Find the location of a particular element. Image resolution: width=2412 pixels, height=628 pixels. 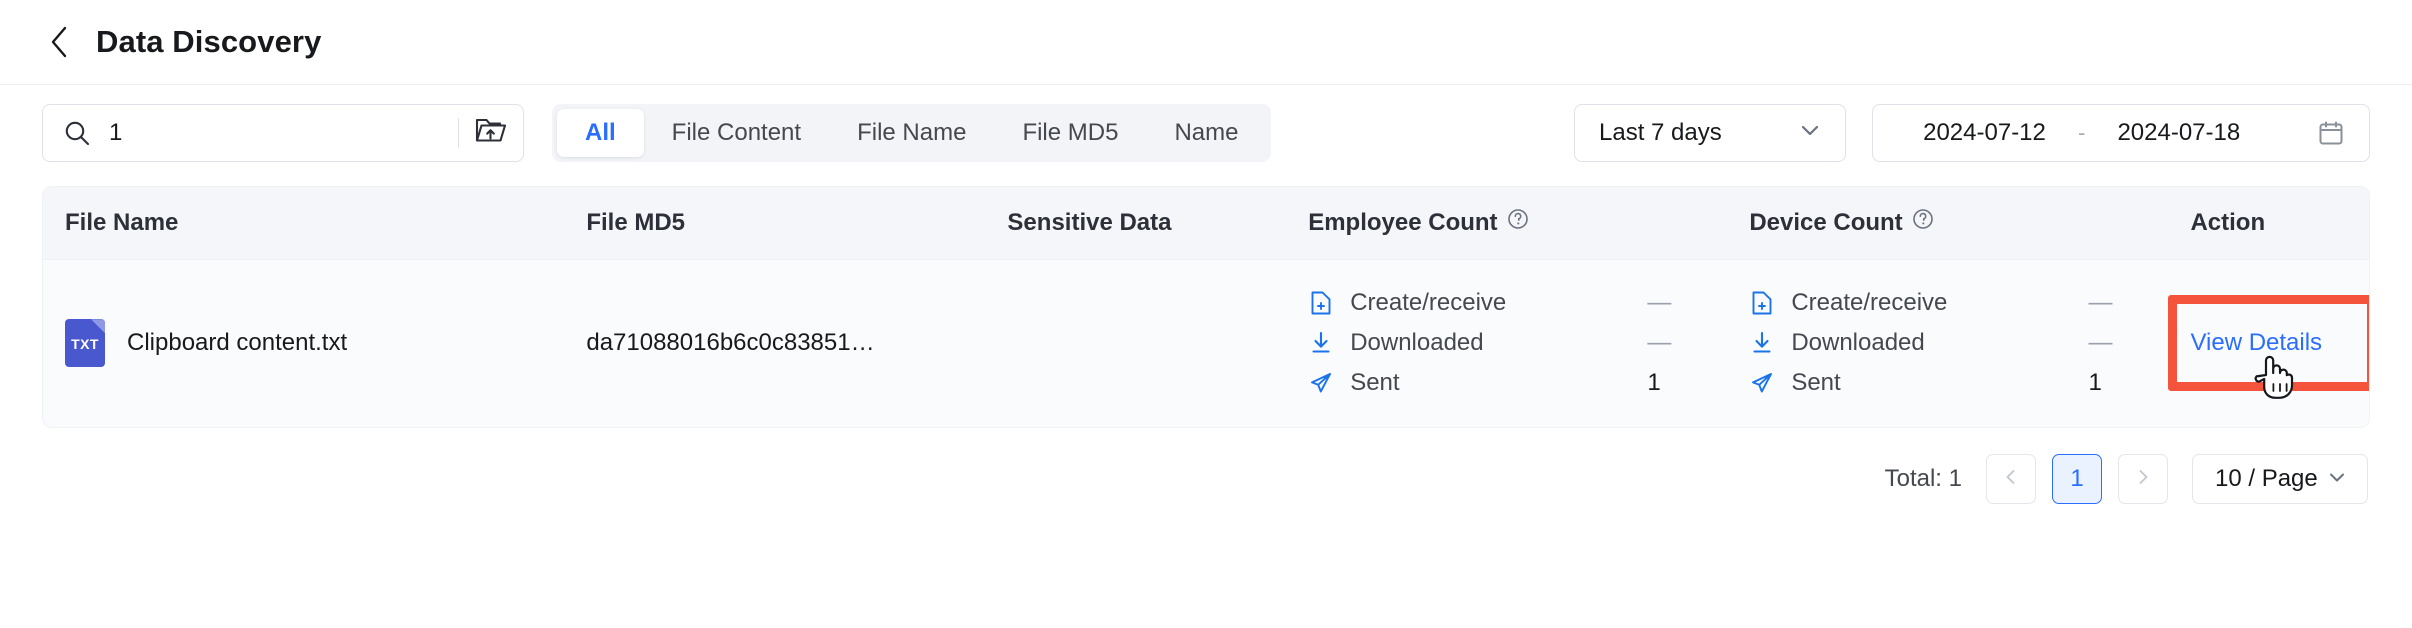

column-label: File MD5 is located at coordinates (636, 222).